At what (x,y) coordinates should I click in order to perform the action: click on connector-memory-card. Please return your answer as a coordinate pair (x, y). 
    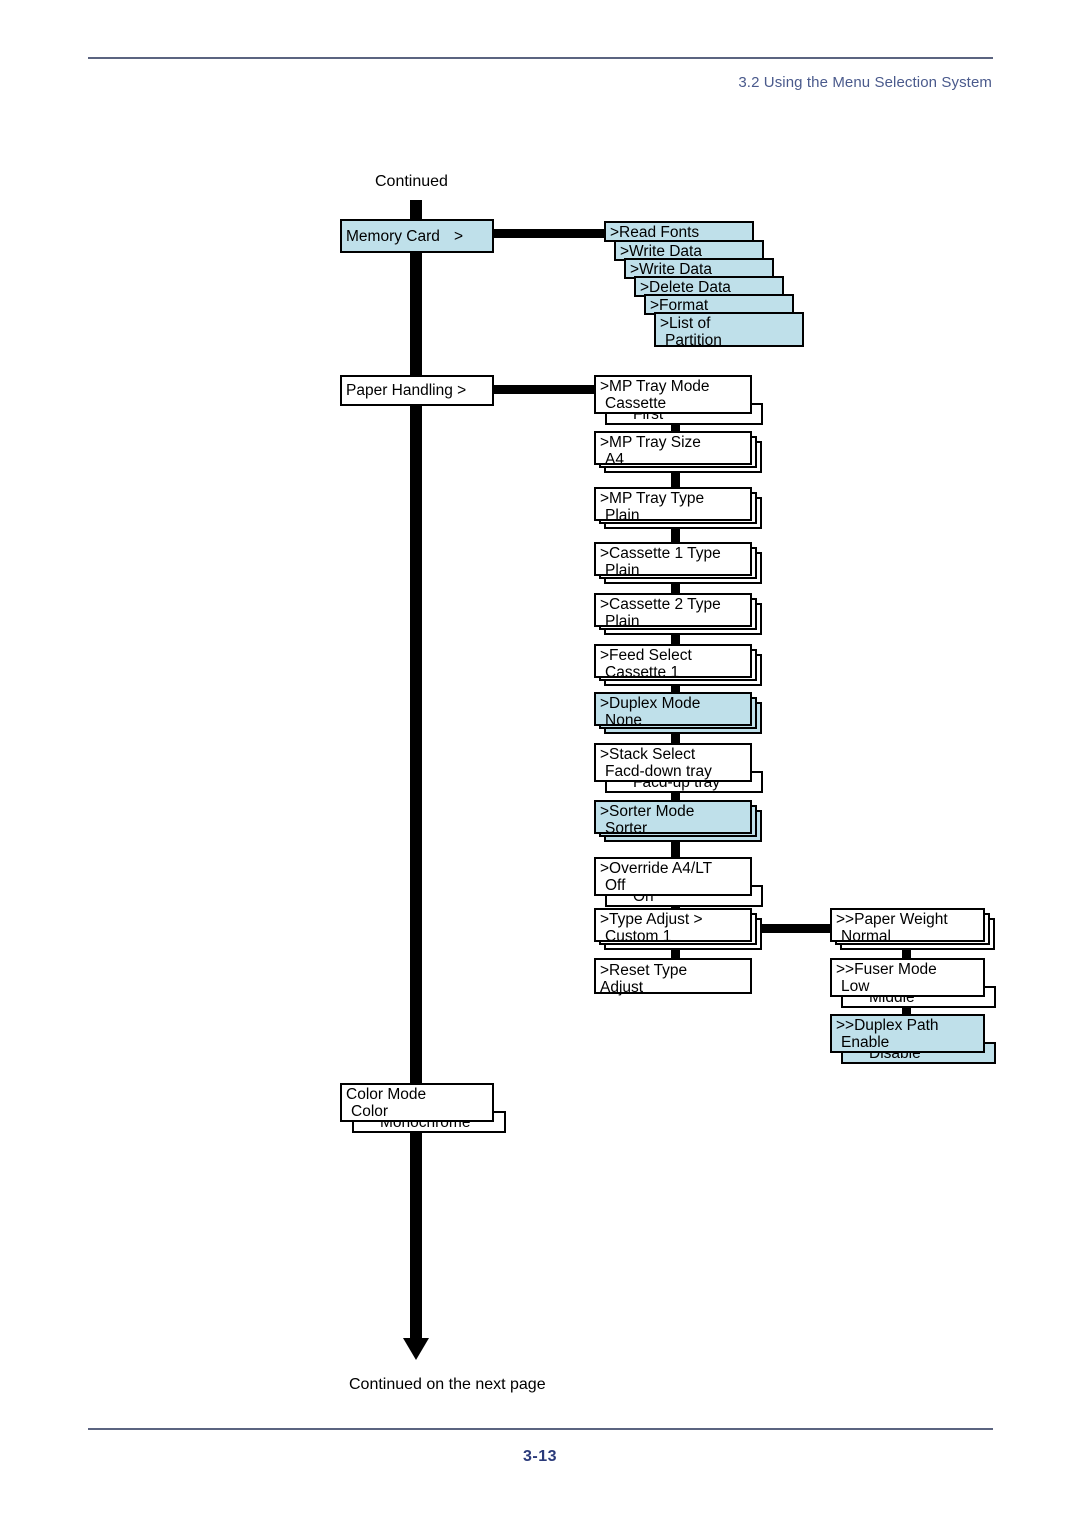
    Looking at the image, I should click on (549, 233).